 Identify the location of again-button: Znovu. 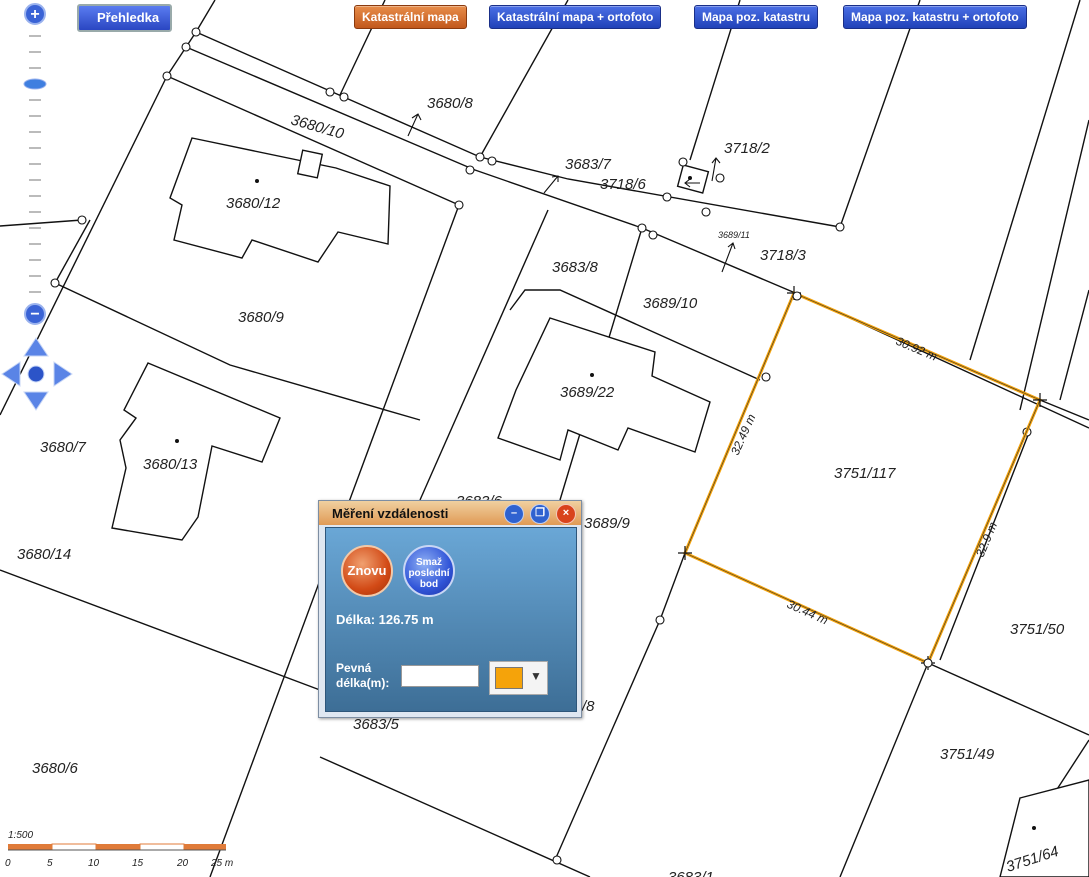
(367, 571).